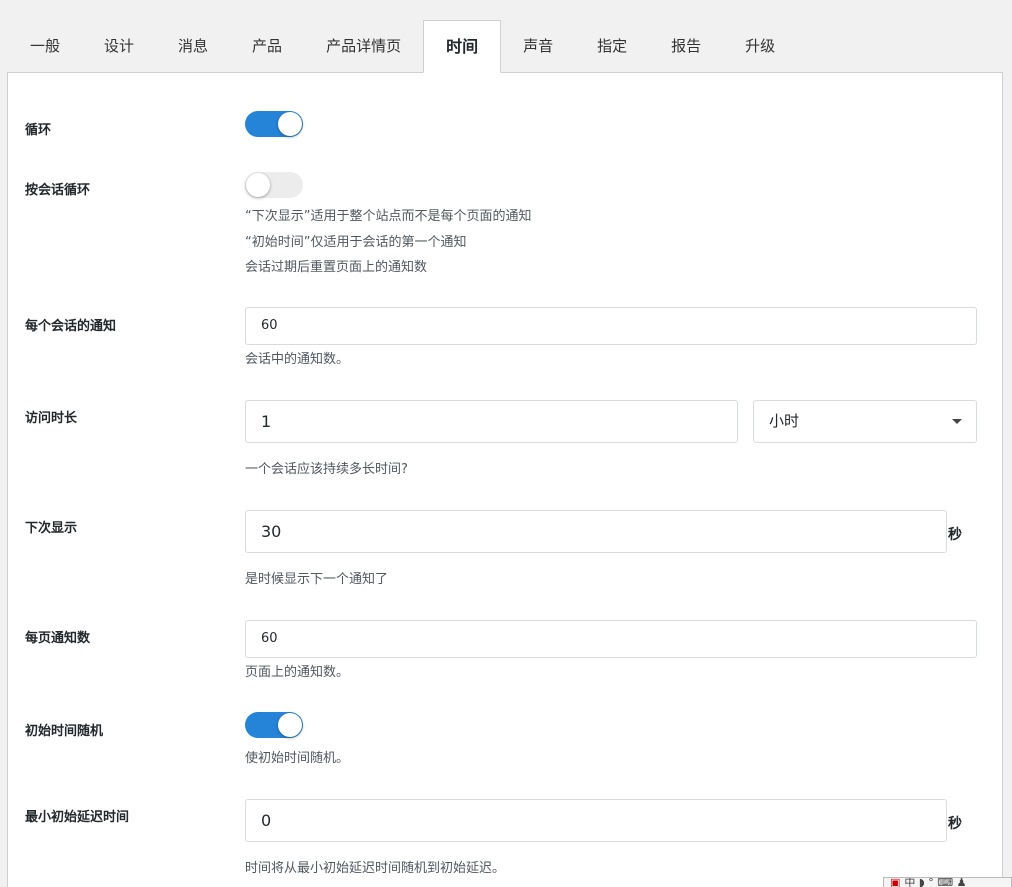 Image resolution: width=1012 pixels, height=887 pixels. What do you see at coordinates (955, 535) in the screenshot?
I see `next-display-unit: 秒` at bounding box center [955, 535].